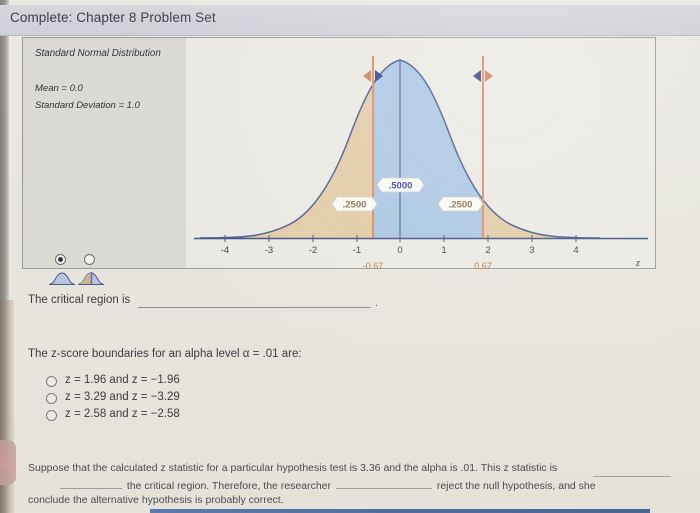 The height and width of the screenshot is (513, 700). I want to click on proportion-badge-right: .2500, so click(460, 204).